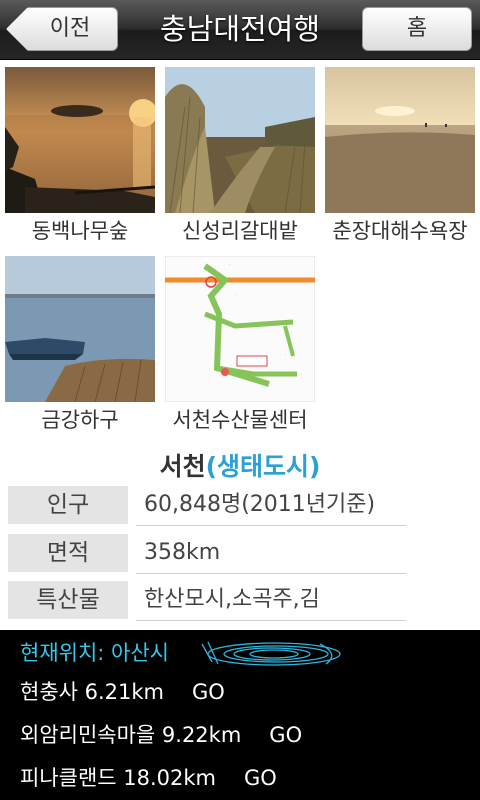 This screenshot has width=480, height=800. What do you see at coordinates (92, 692) in the screenshot?
I see `nearby-item-name: 현충사 6.21km` at bounding box center [92, 692].